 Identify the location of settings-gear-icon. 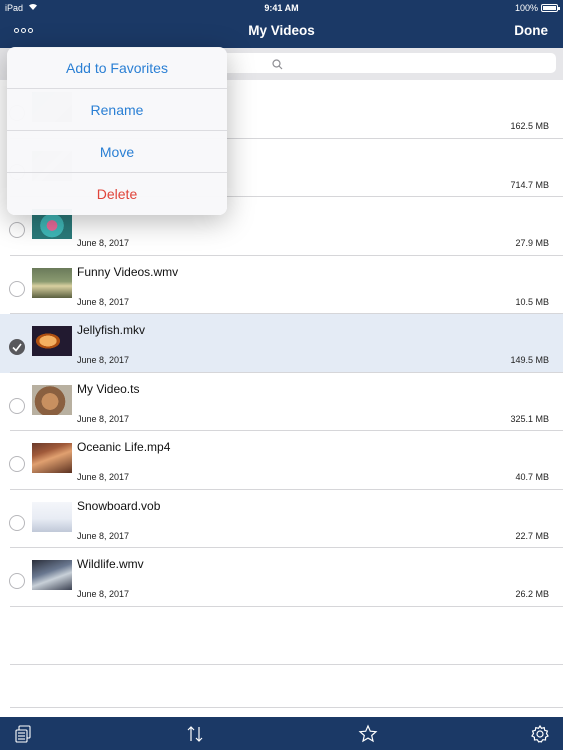
(540, 734).